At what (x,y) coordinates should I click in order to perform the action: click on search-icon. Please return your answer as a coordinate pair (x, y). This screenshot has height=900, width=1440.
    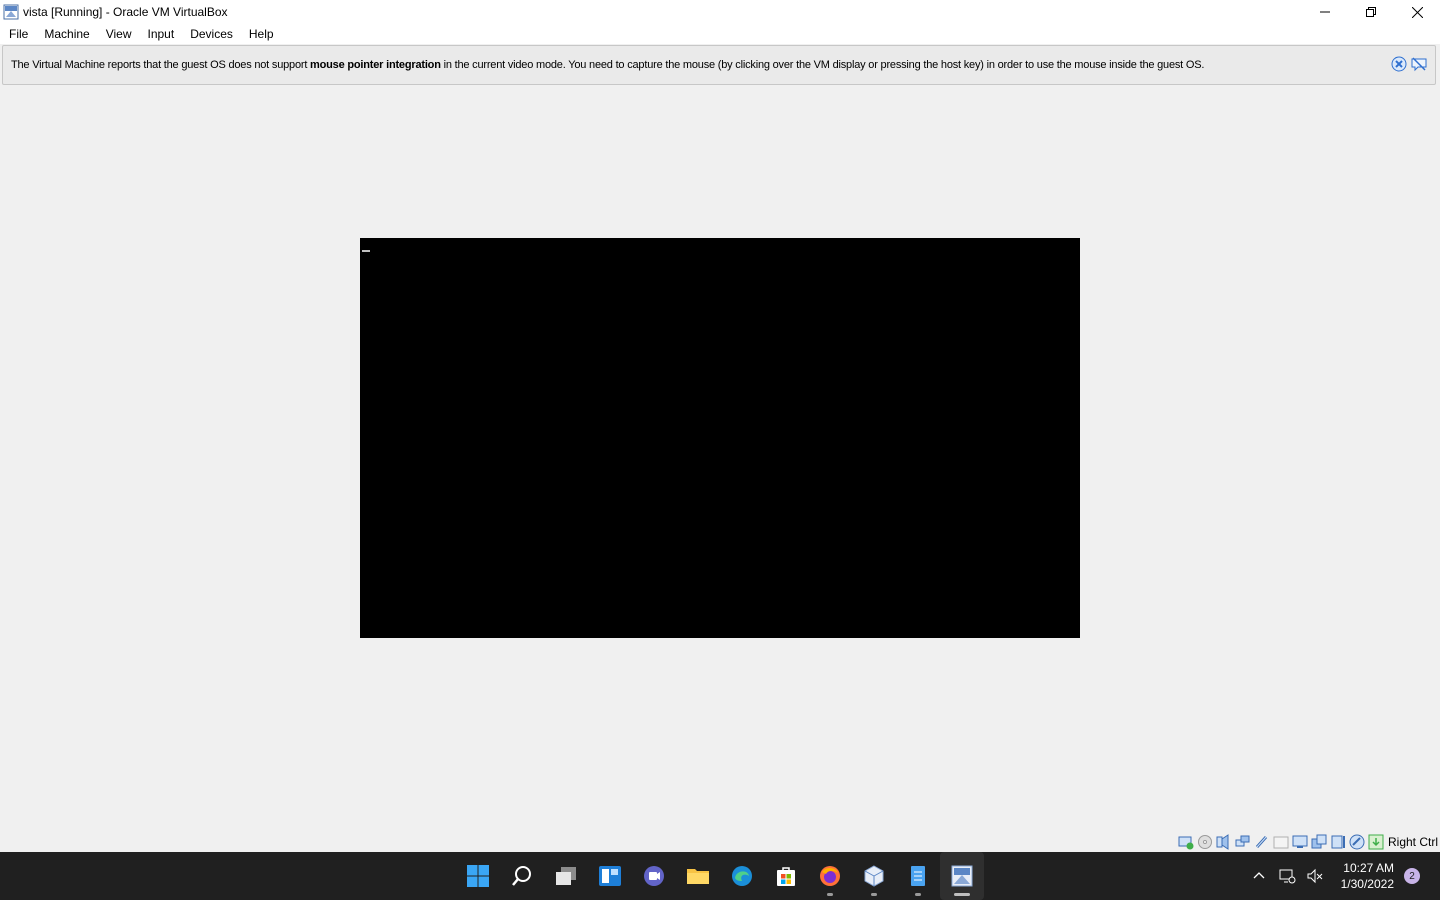
    Looking at the image, I should click on (521, 876).